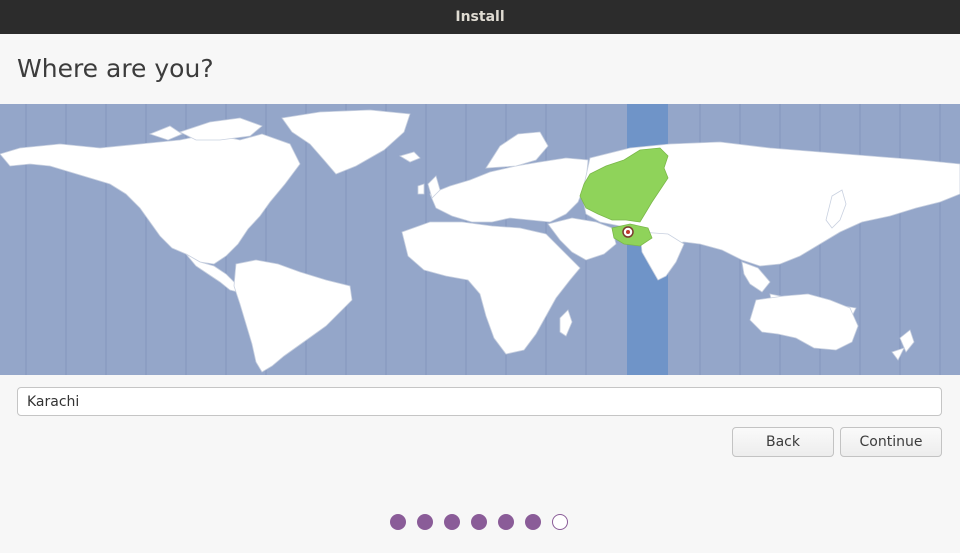 This screenshot has width=960, height=553. Describe the element at coordinates (115, 68) in the screenshot. I see `page-title: Where are you?` at that location.